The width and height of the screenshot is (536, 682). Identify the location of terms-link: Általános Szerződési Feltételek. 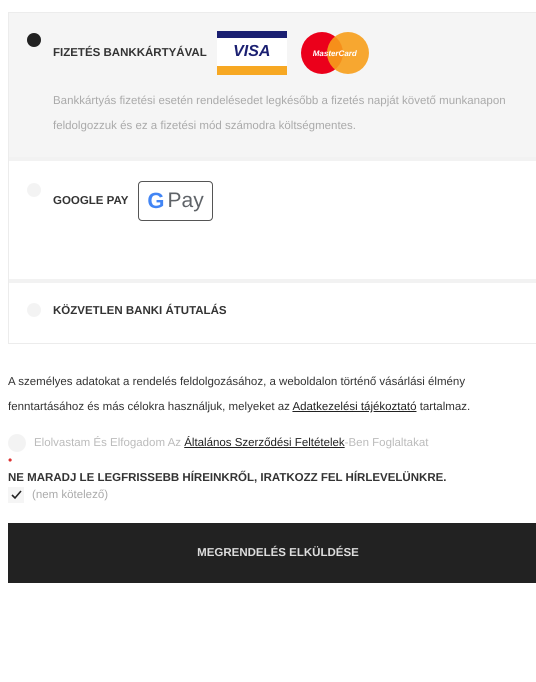
(264, 443).